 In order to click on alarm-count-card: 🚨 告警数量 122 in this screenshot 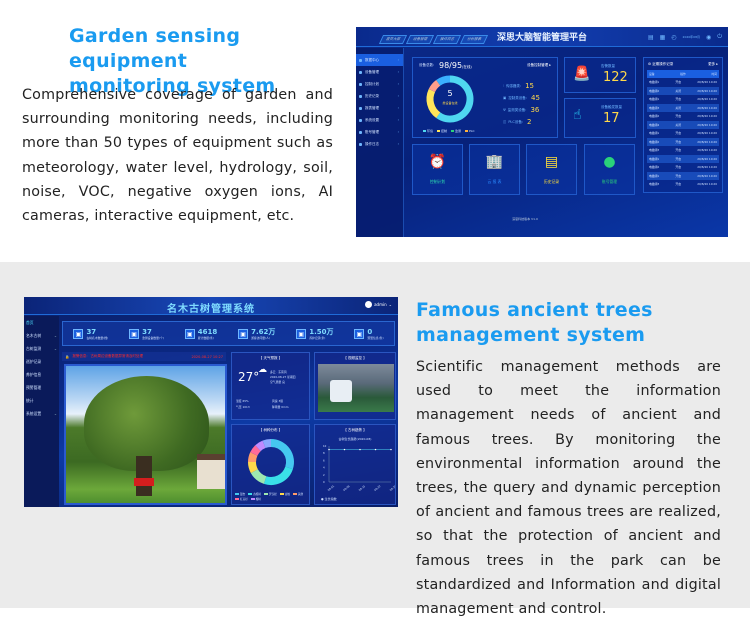, I will do `click(600, 75)`.